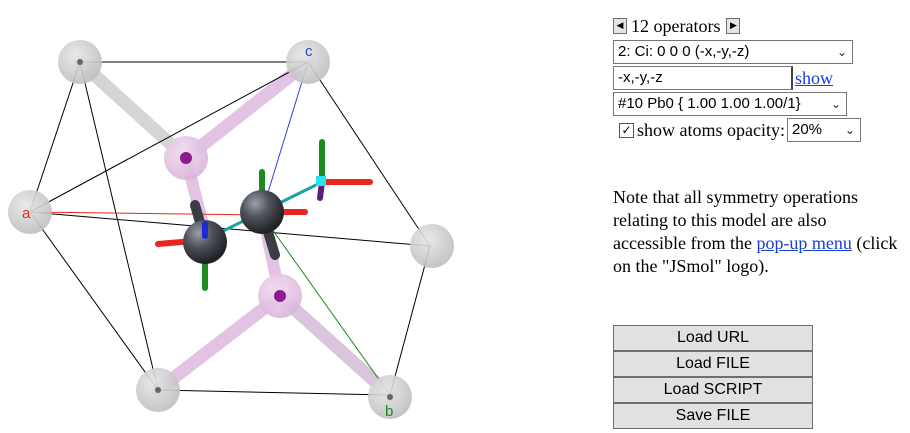 This screenshot has width=910, height=433. What do you see at coordinates (432, 246) in the screenshot?
I see `ghost-atom-right` at bounding box center [432, 246].